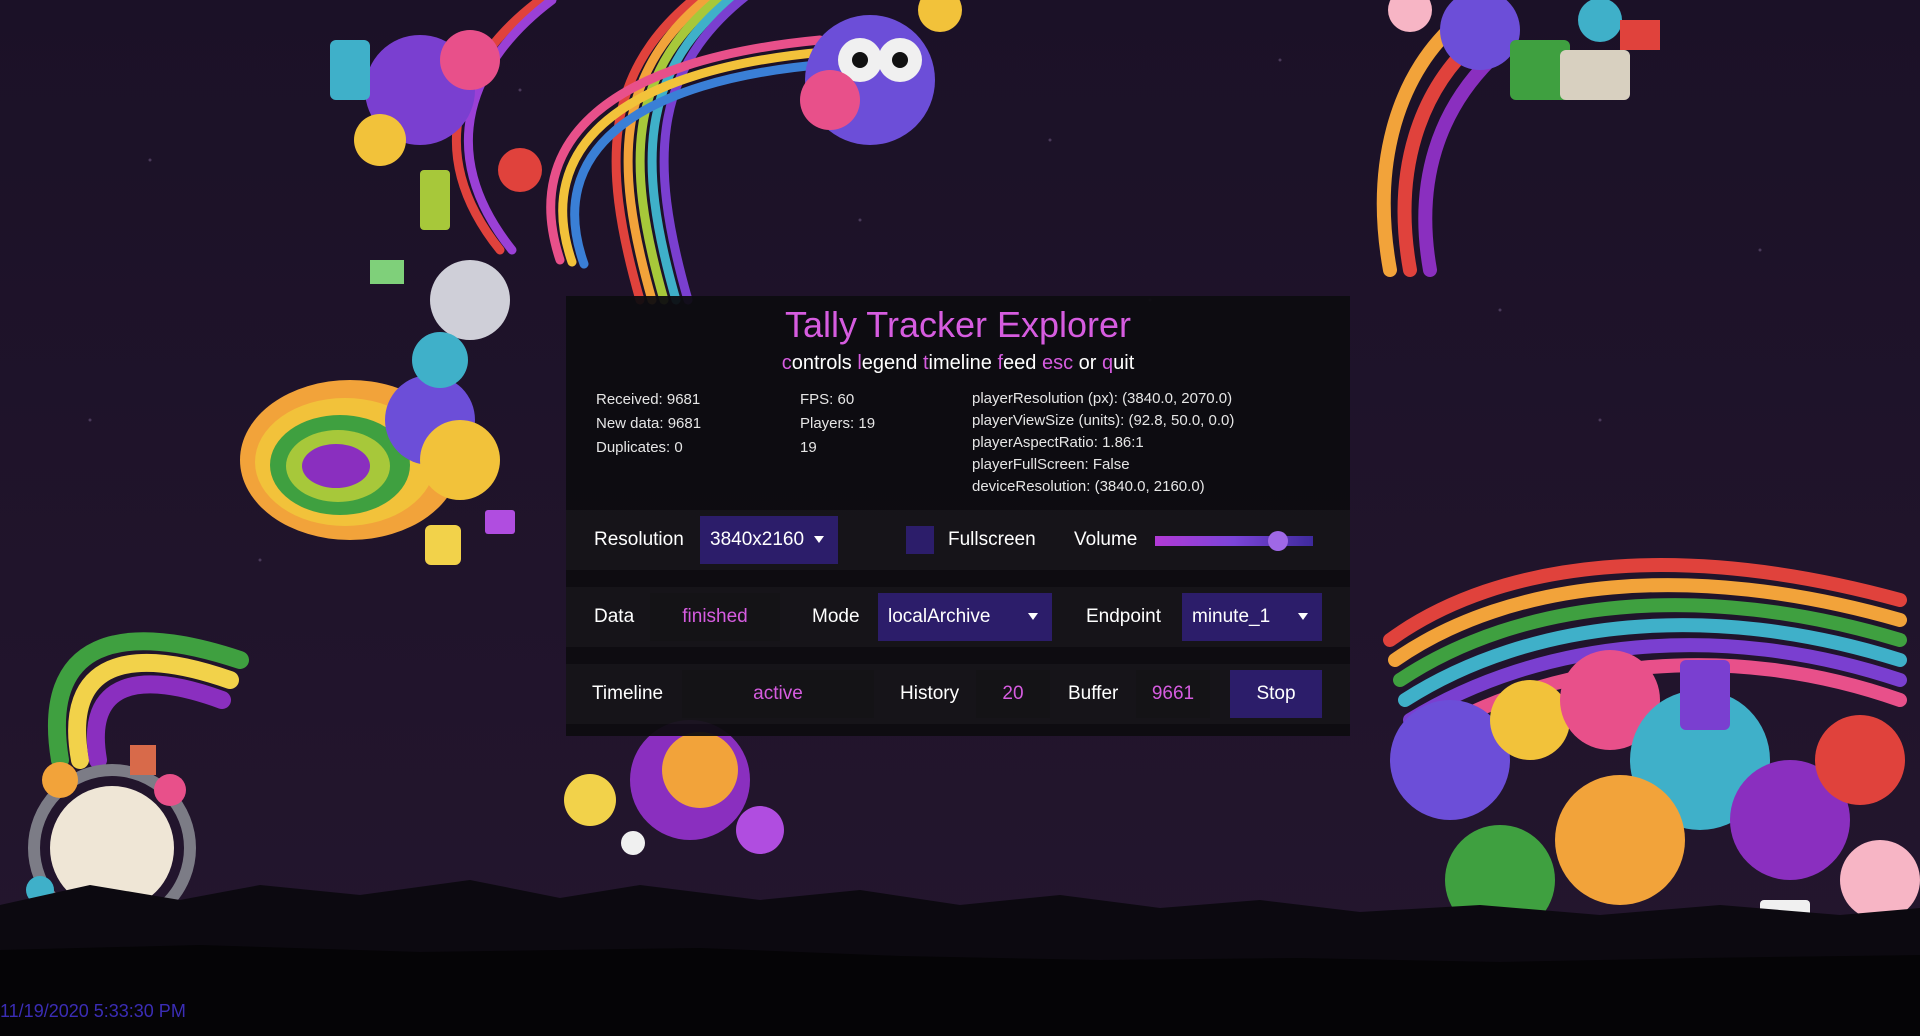 This screenshot has width=1920, height=1036. I want to click on menu-item-legend: legend, so click(887, 363).